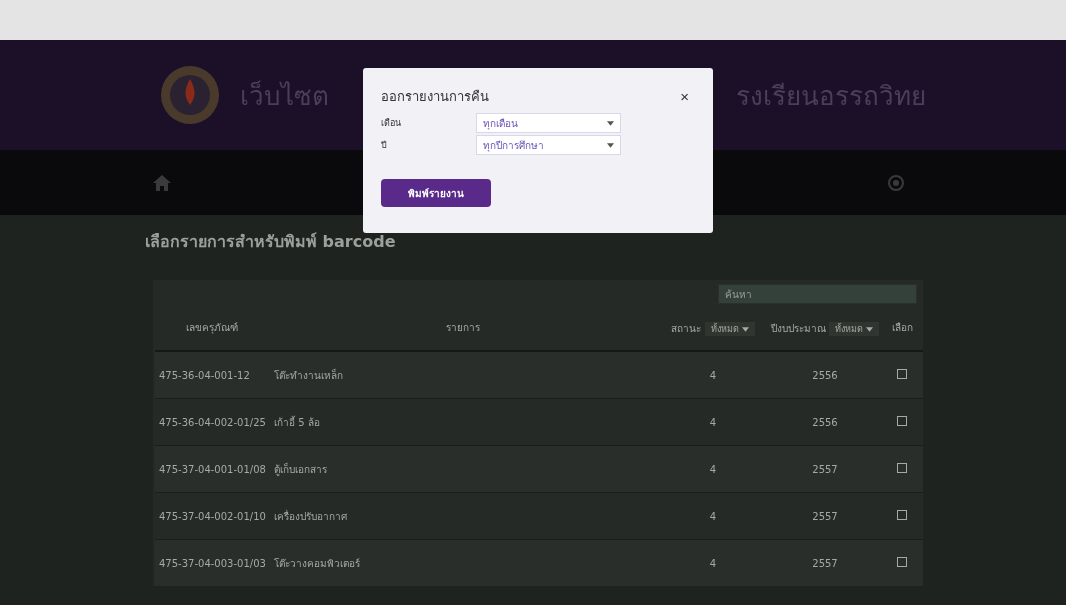 Image resolution: width=1066 pixels, height=605 pixels. Describe the element at coordinates (297, 422) in the screenshot. I see `table-cell: เก้าอี้ 5 ล้อ` at that location.